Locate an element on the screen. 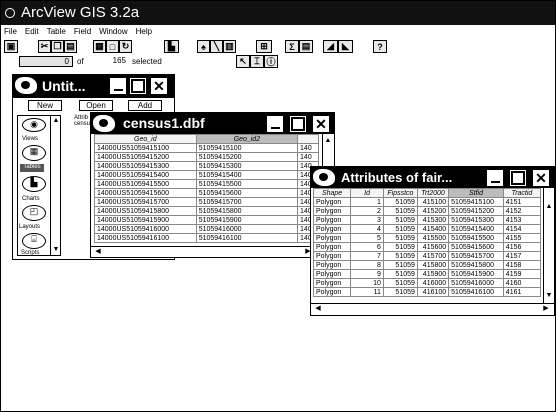  table-cell: 14000US51059415600 is located at coordinates (145, 193).